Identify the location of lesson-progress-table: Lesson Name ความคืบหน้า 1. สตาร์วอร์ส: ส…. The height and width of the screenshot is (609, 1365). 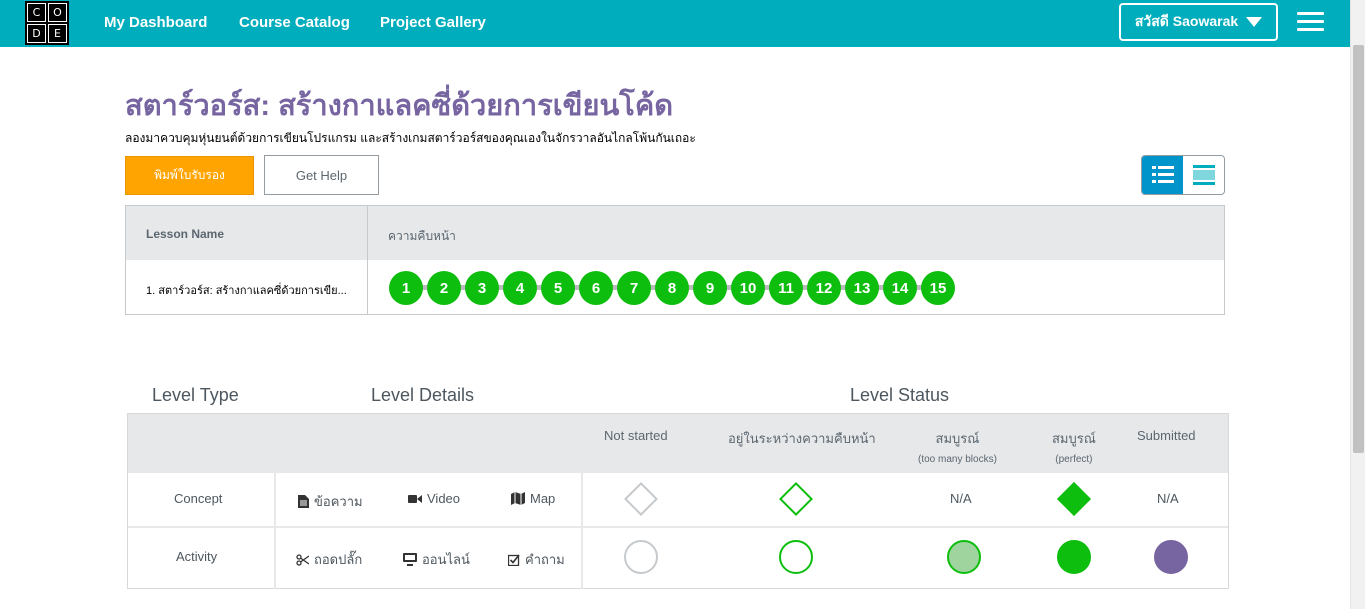
(675, 260).